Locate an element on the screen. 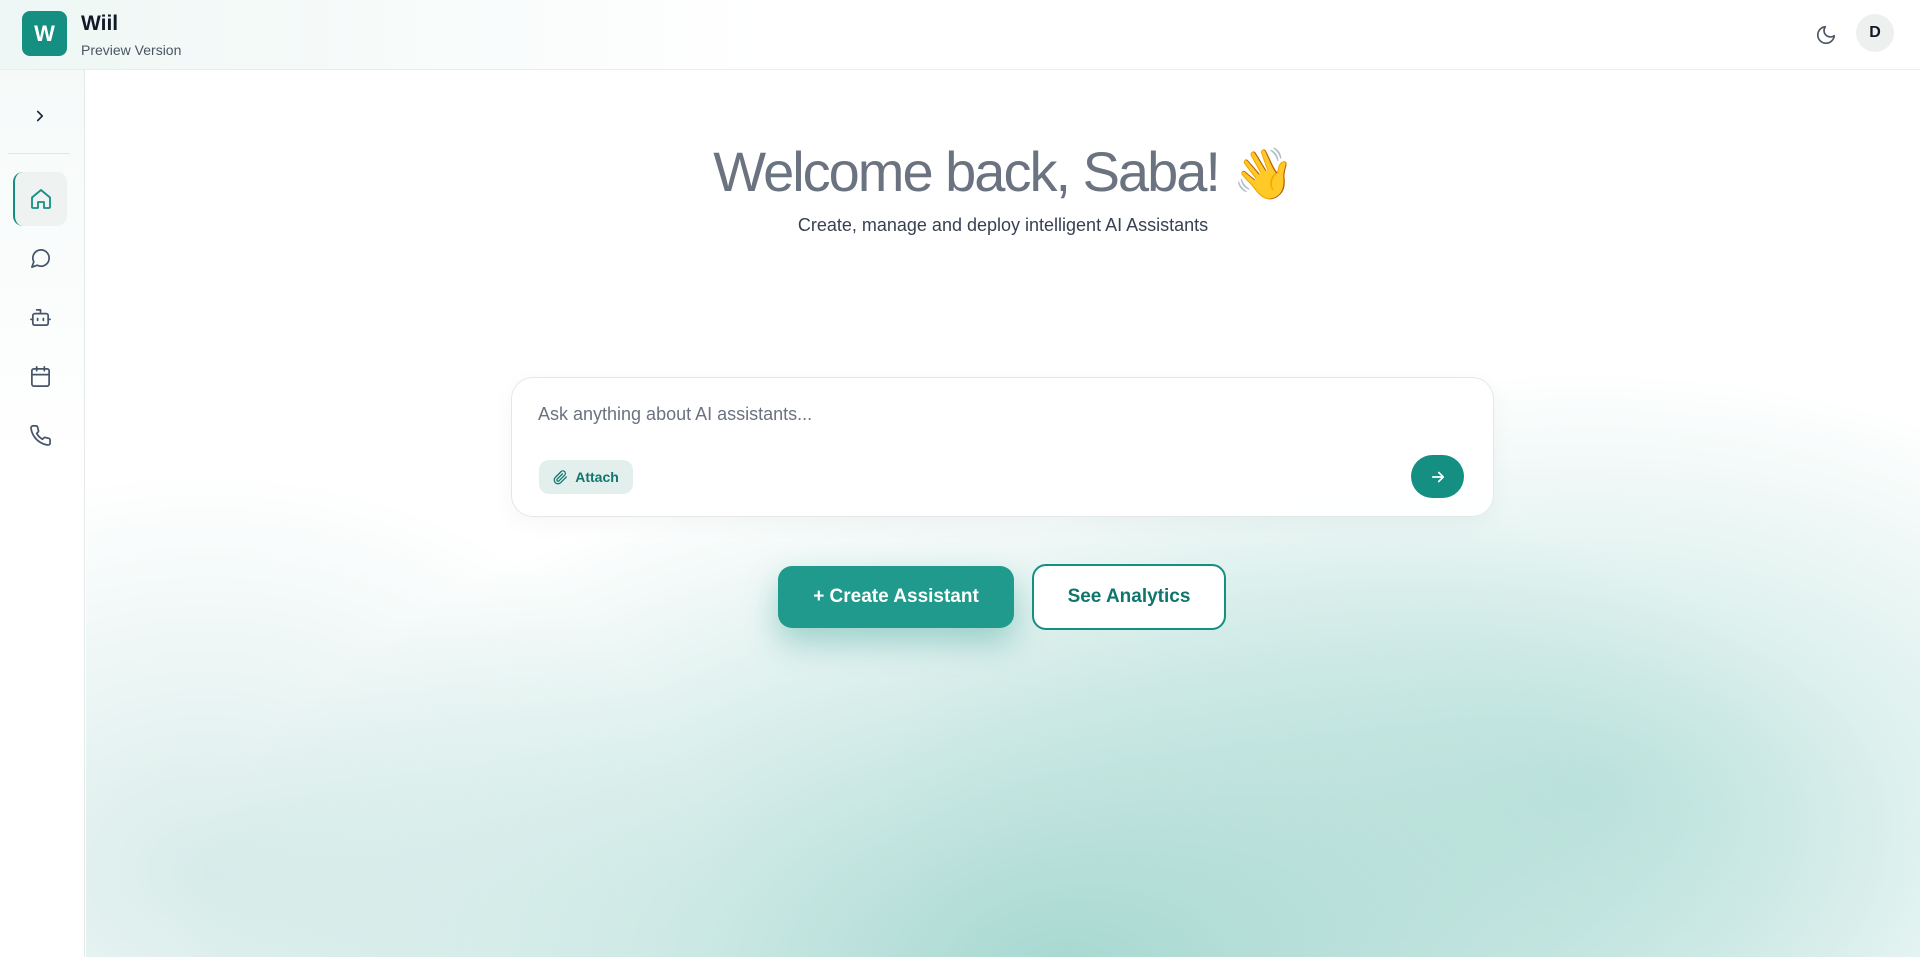  sidebar-item-chat is located at coordinates (40, 258).